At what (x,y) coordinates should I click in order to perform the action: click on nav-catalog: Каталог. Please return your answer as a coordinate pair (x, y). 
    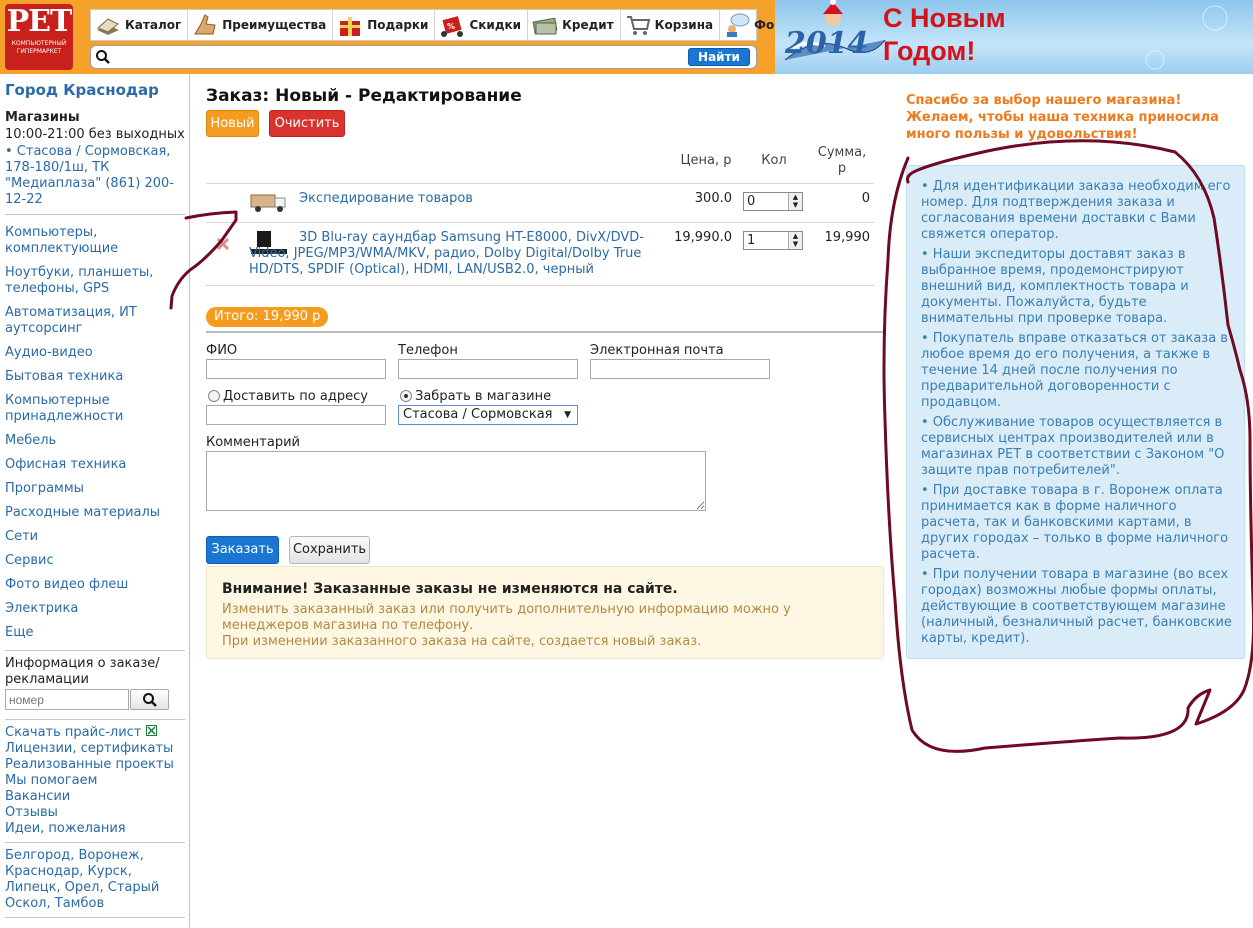
    Looking at the image, I should click on (140, 25).